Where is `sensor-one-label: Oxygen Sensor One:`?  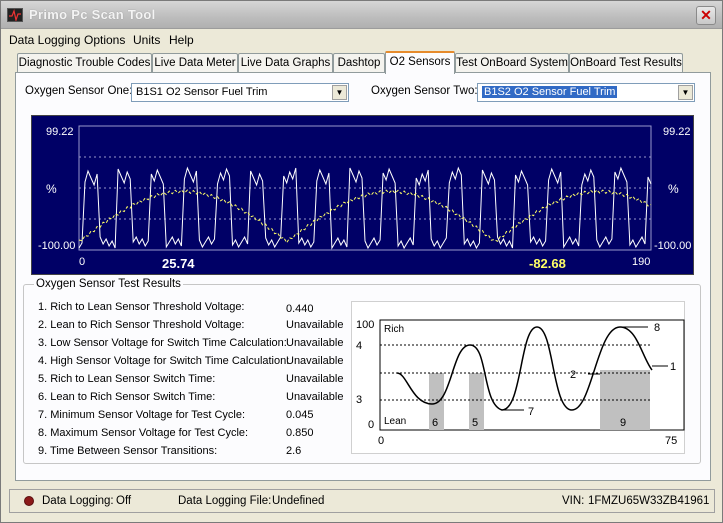
sensor-one-label: Oxygen Sensor One: is located at coordinates (79, 91).